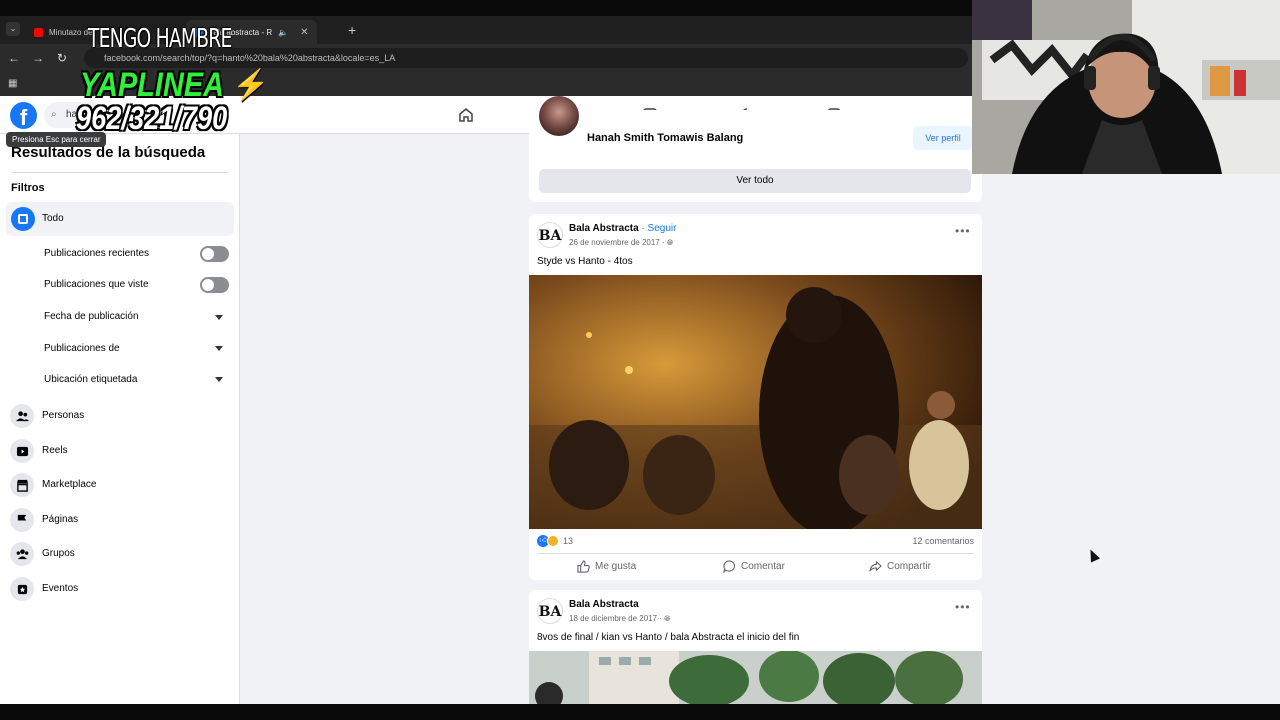 The width and height of the screenshot is (1280, 720). I want to click on search-icon: ⌕, so click(54, 114).